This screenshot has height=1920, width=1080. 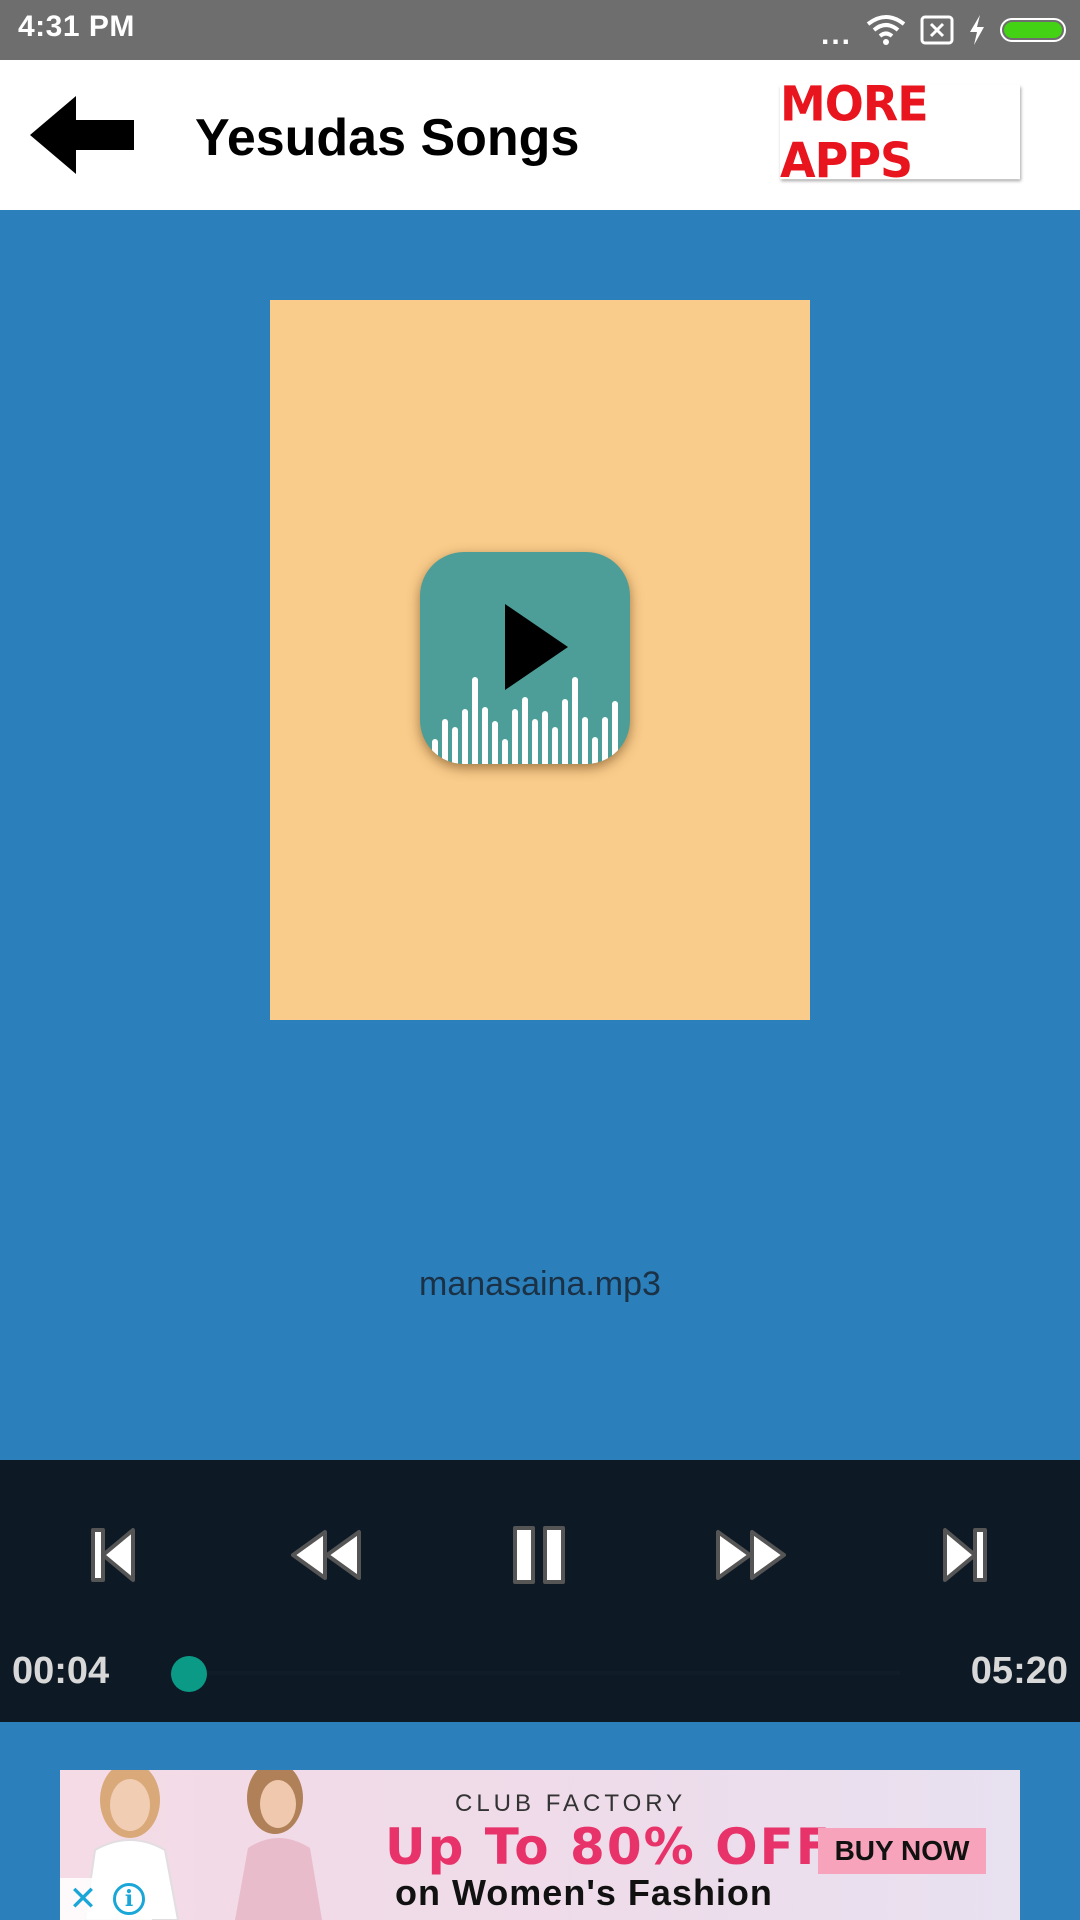 What do you see at coordinates (752, 1555) in the screenshot?
I see `fast-forward-icon` at bounding box center [752, 1555].